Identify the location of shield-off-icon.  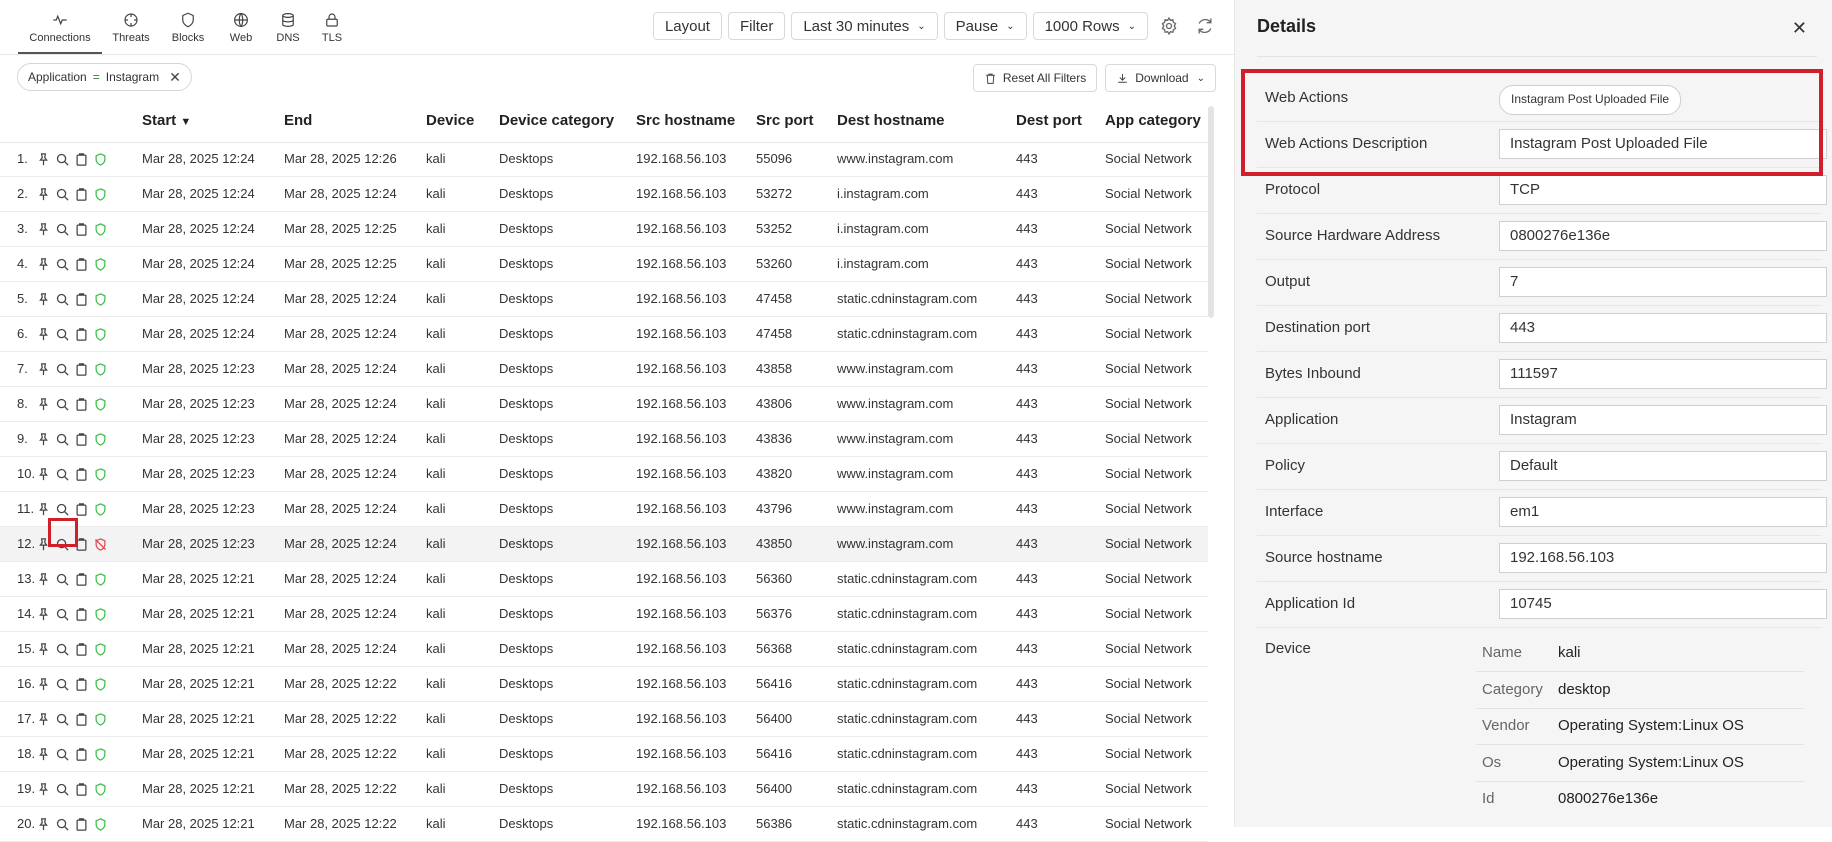
(100, 544).